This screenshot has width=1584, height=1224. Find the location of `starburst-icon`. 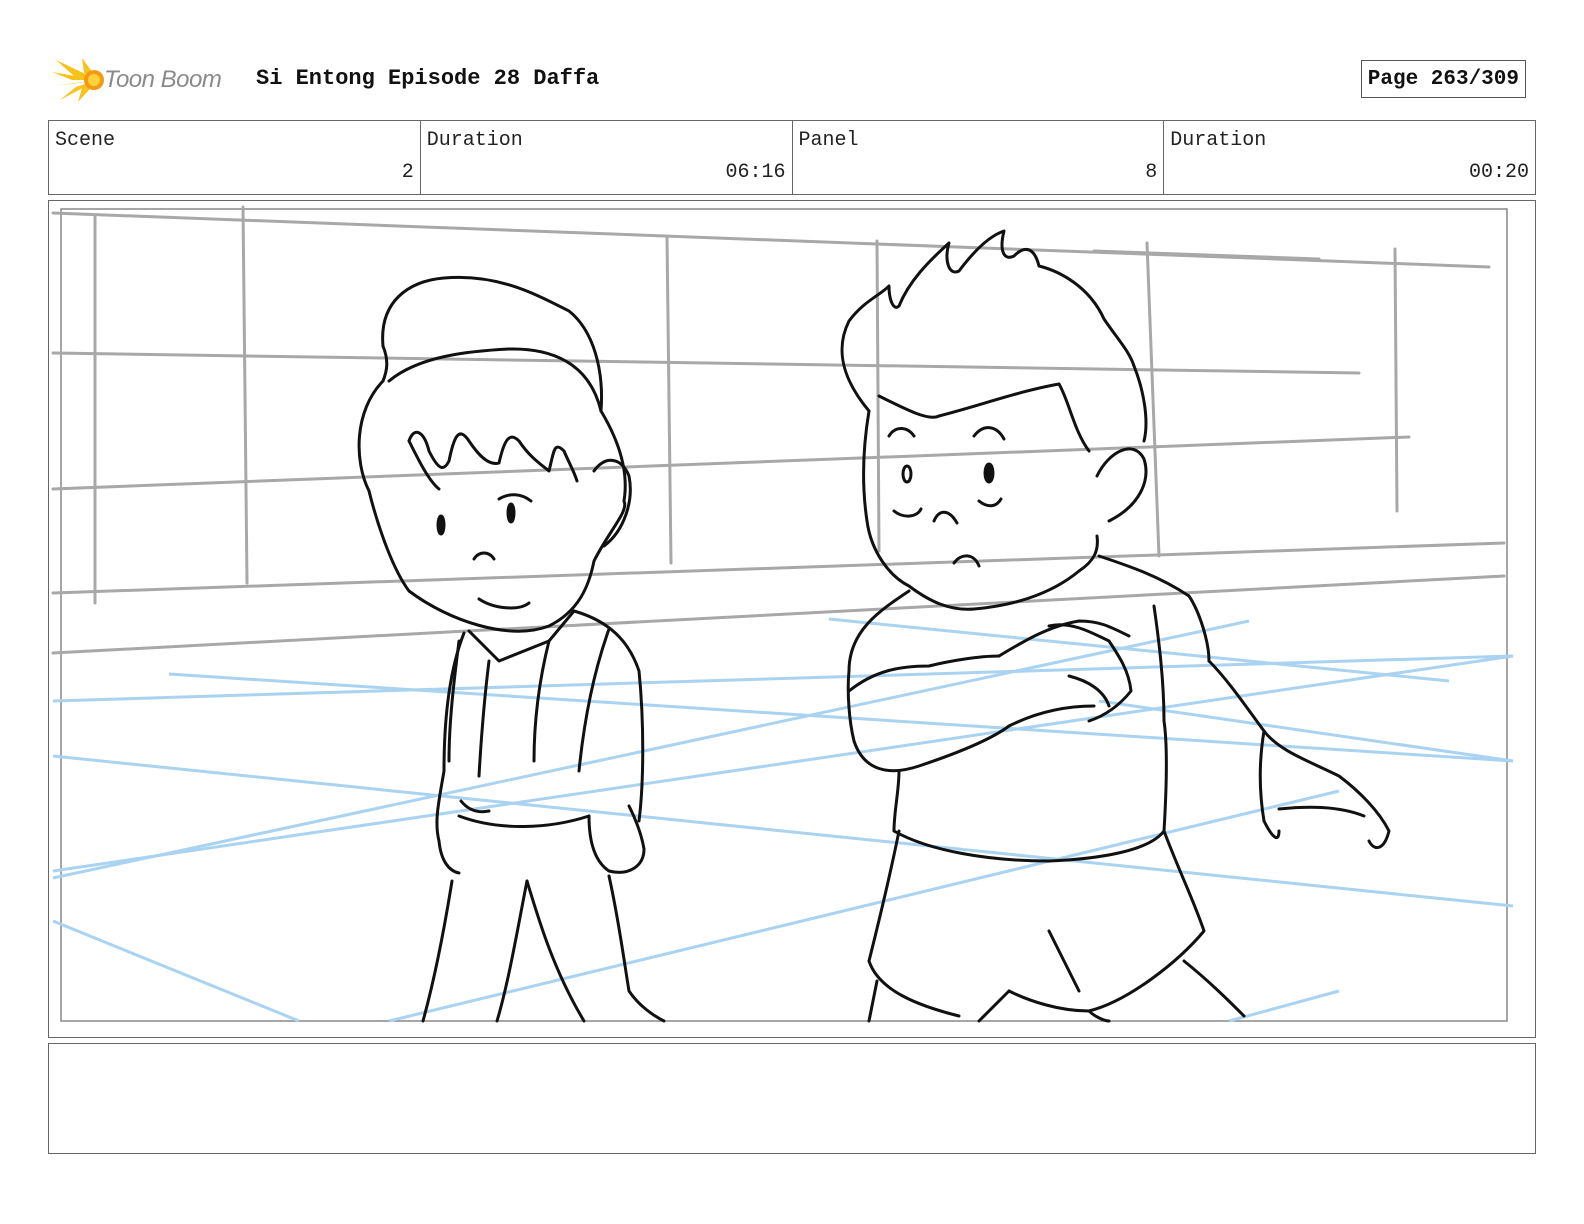

starburst-icon is located at coordinates (78, 80).